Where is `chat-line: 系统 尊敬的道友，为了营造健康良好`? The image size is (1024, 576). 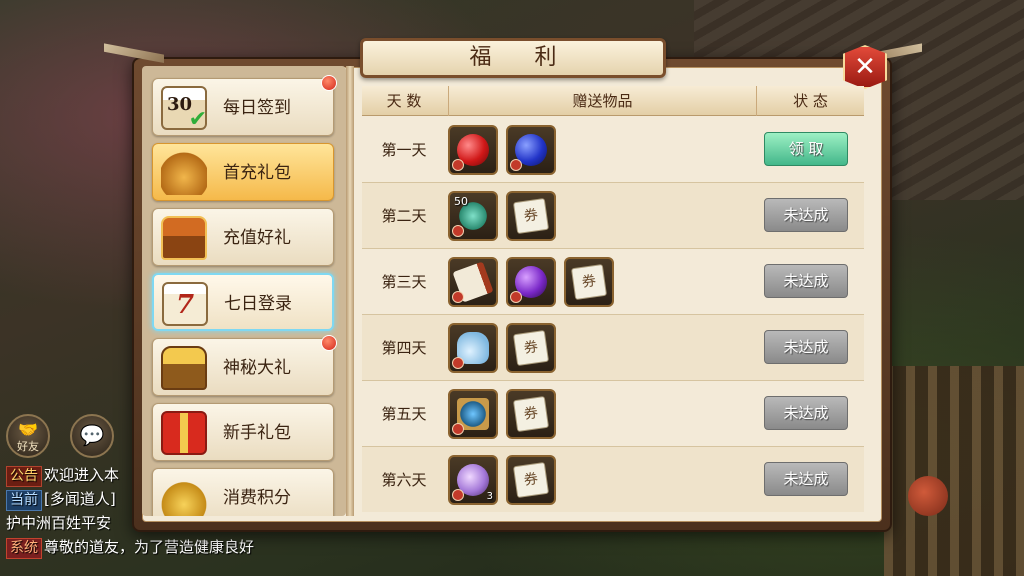 chat-line: 系统 尊敬的道友，为了营造健康良好 is located at coordinates (166, 547).